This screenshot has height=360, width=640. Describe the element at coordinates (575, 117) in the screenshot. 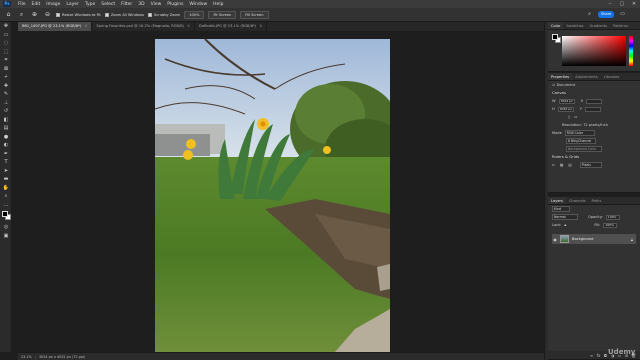

I see `landscape-icon: ▭` at that location.